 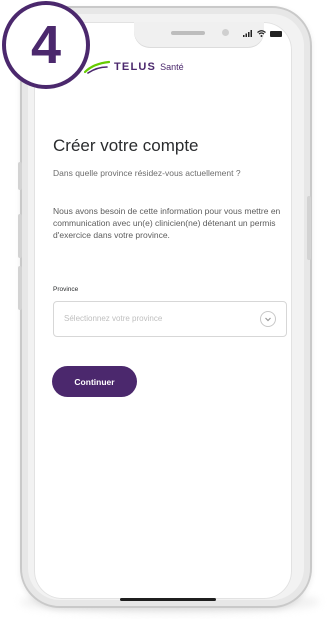 What do you see at coordinates (172, 67) in the screenshot?
I see `brand-suffix: Santé` at bounding box center [172, 67].